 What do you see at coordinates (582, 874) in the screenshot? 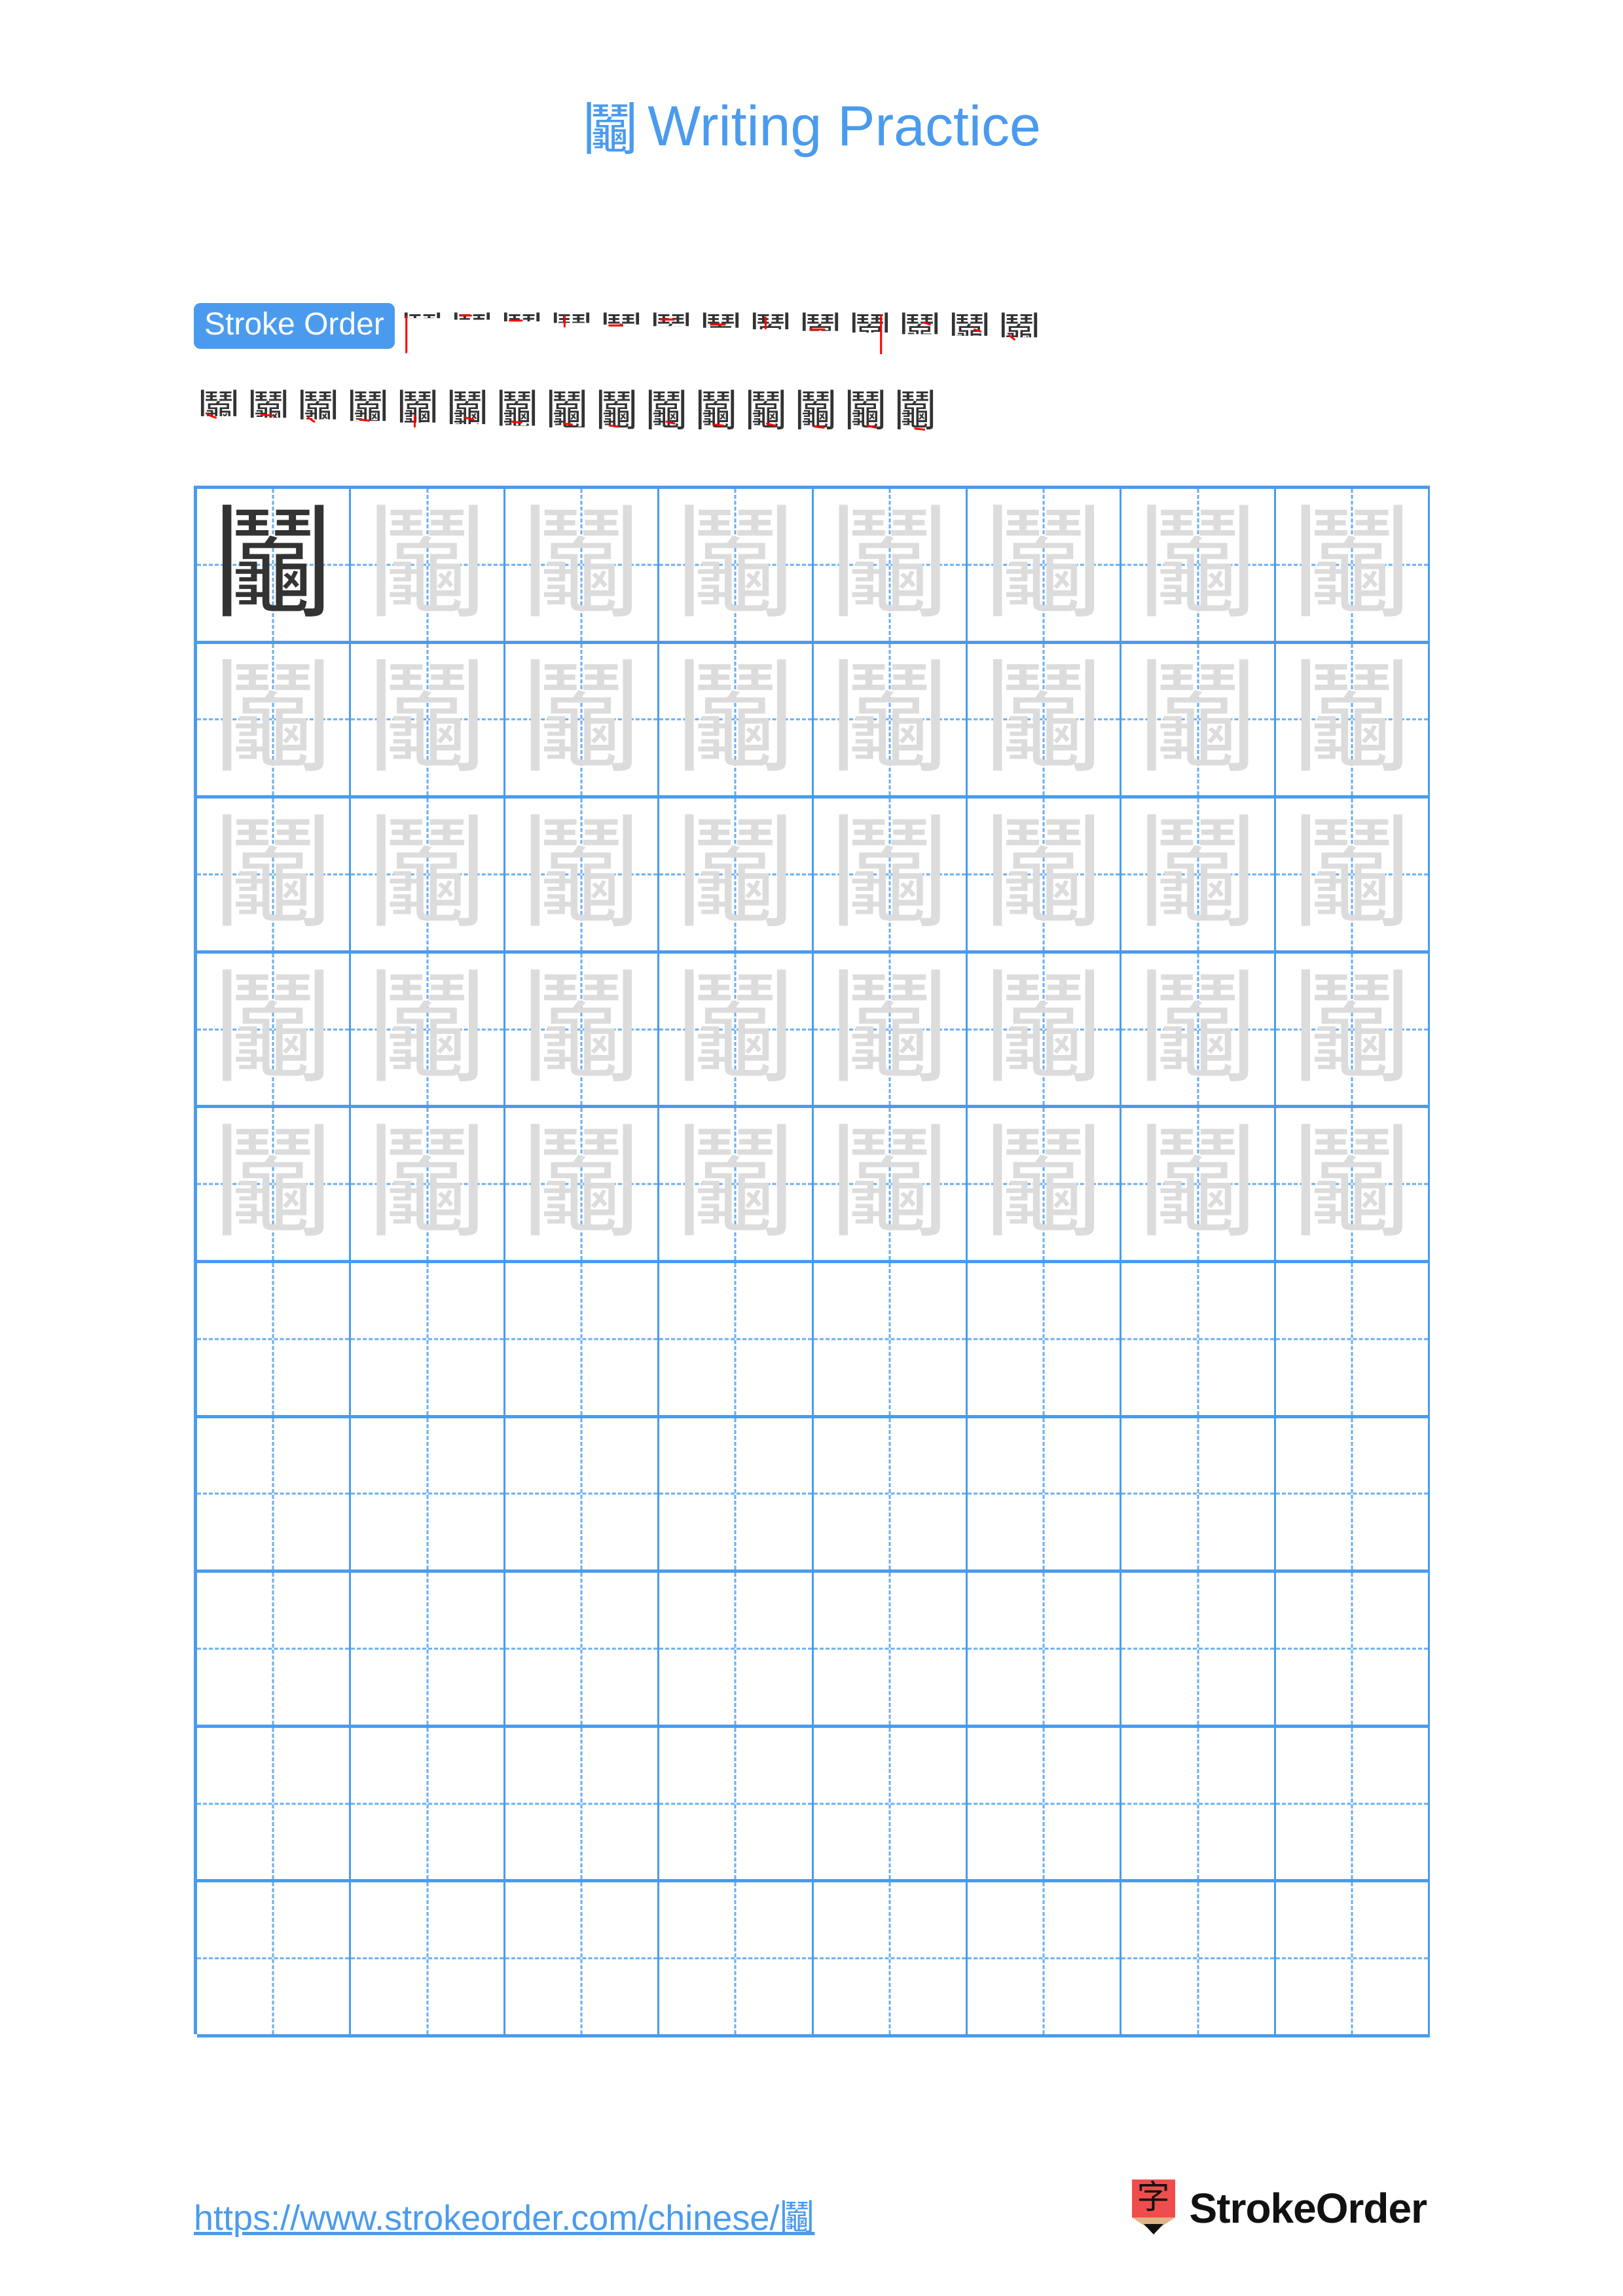
I see `practice-cell-r3-c3: 鬮` at bounding box center [582, 874].